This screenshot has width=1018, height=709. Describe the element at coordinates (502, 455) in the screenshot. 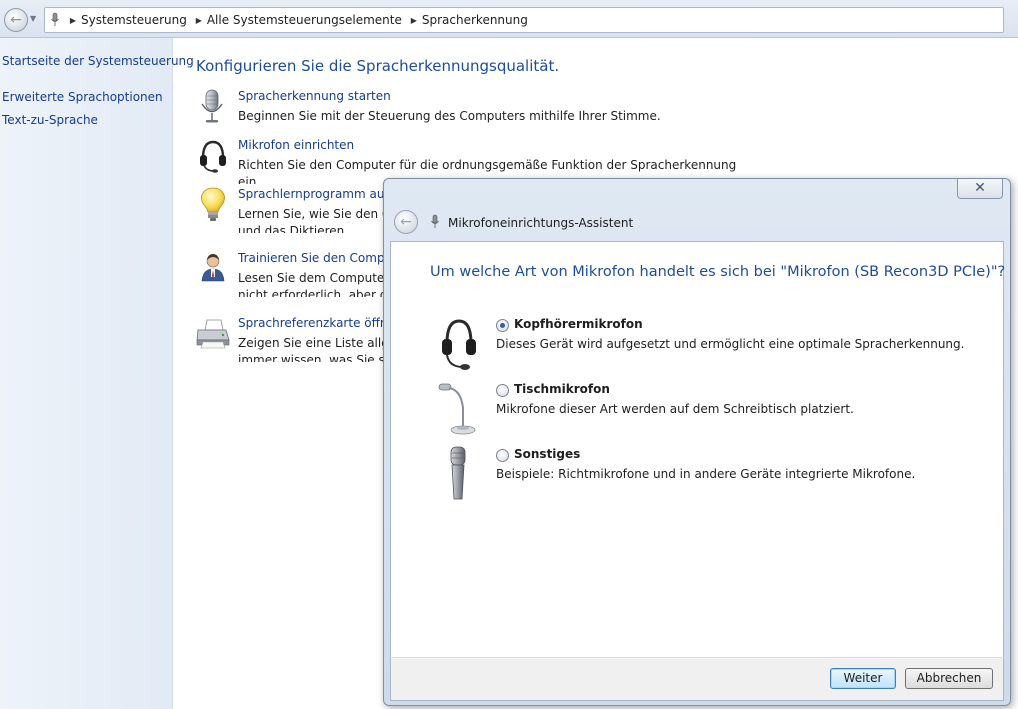

I see `other-radio` at that location.